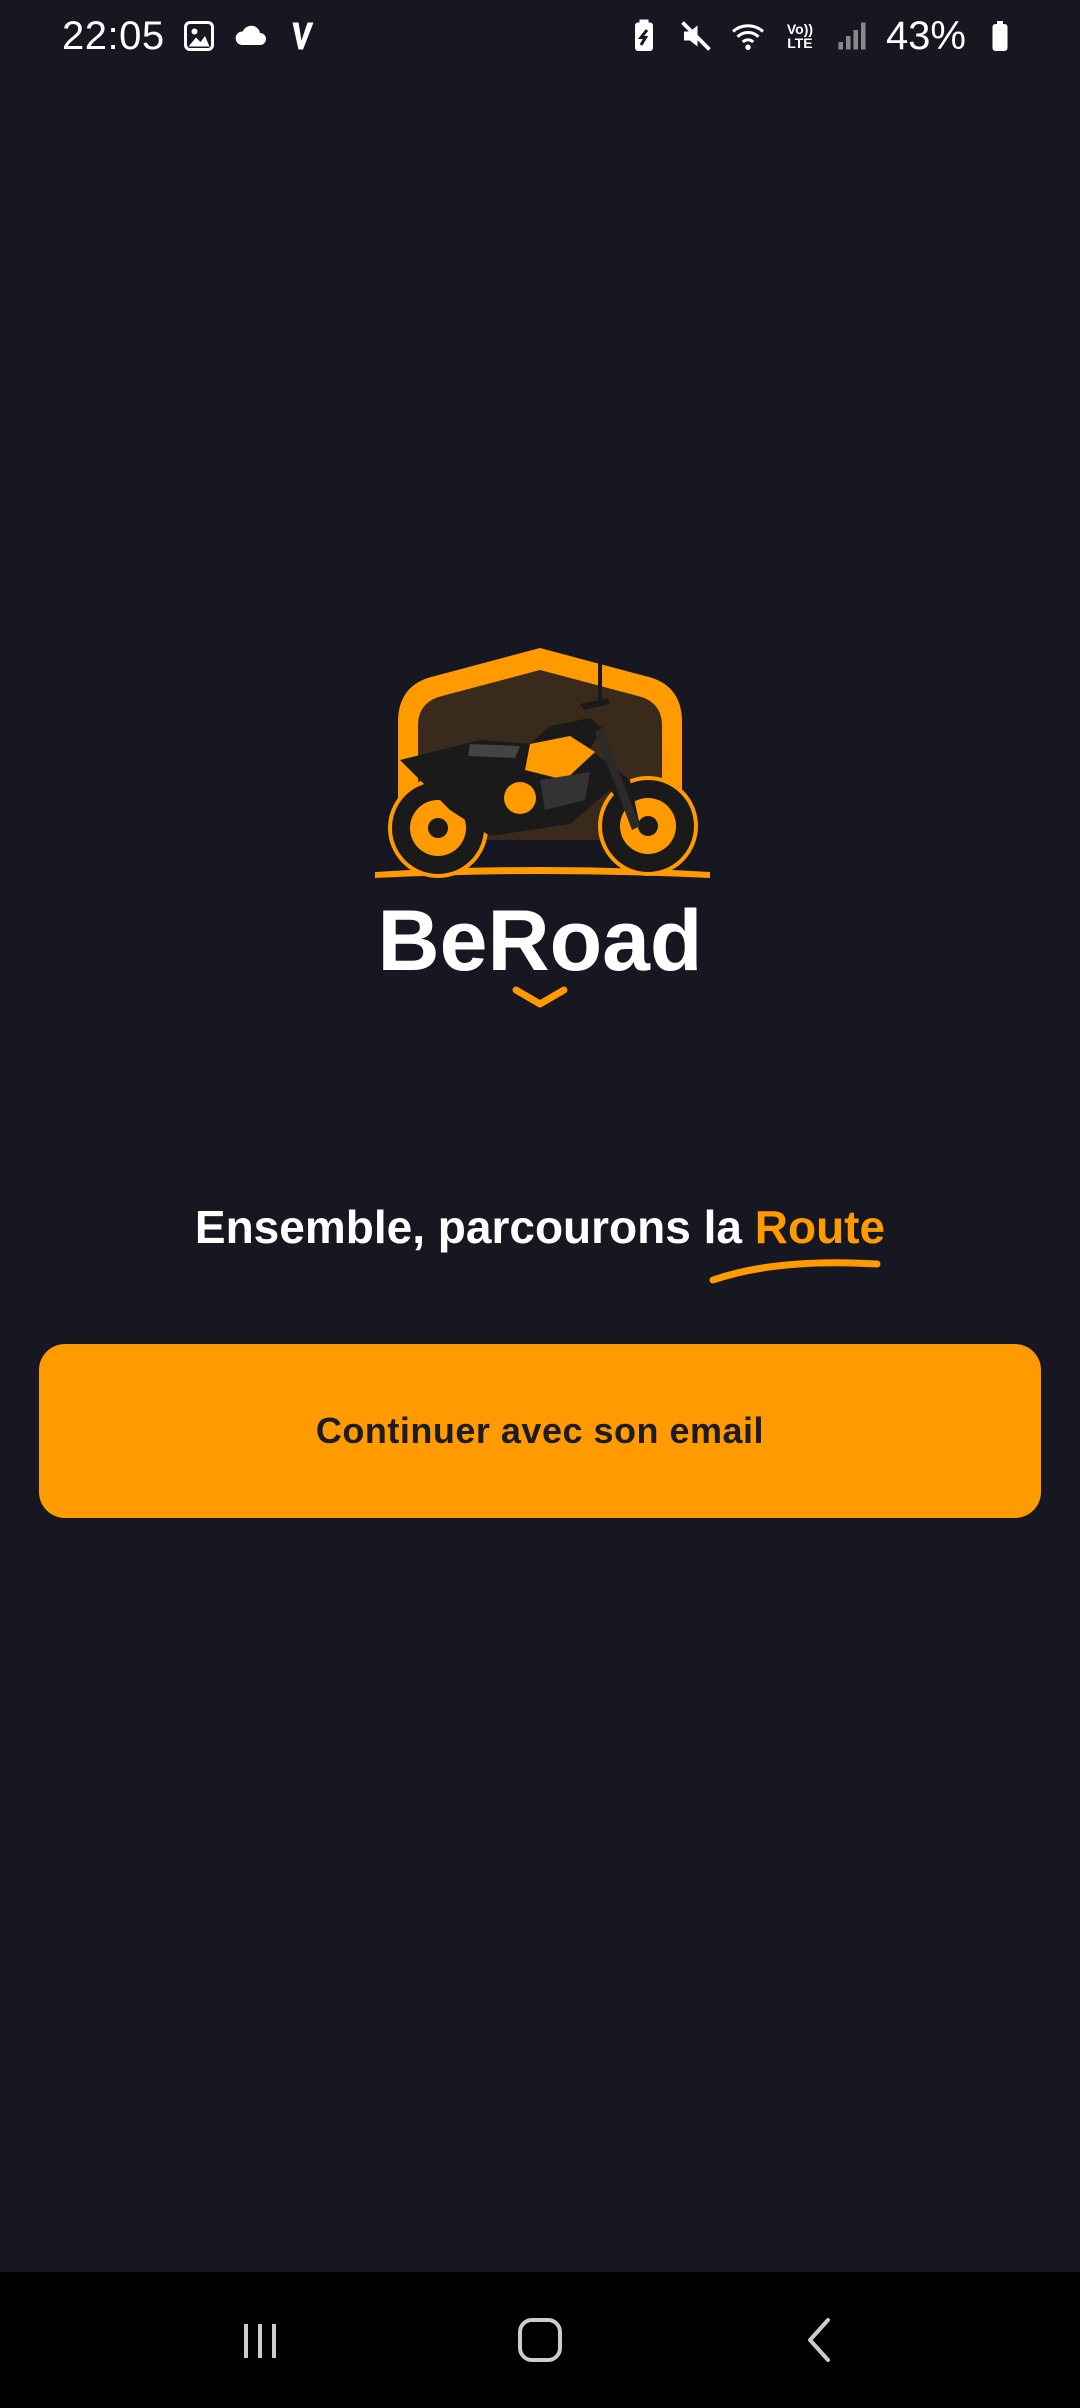  What do you see at coordinates (540, 941) in the screenshot?
I see `brand-wordmark: BeRoad` at bounding box center [540, 941].